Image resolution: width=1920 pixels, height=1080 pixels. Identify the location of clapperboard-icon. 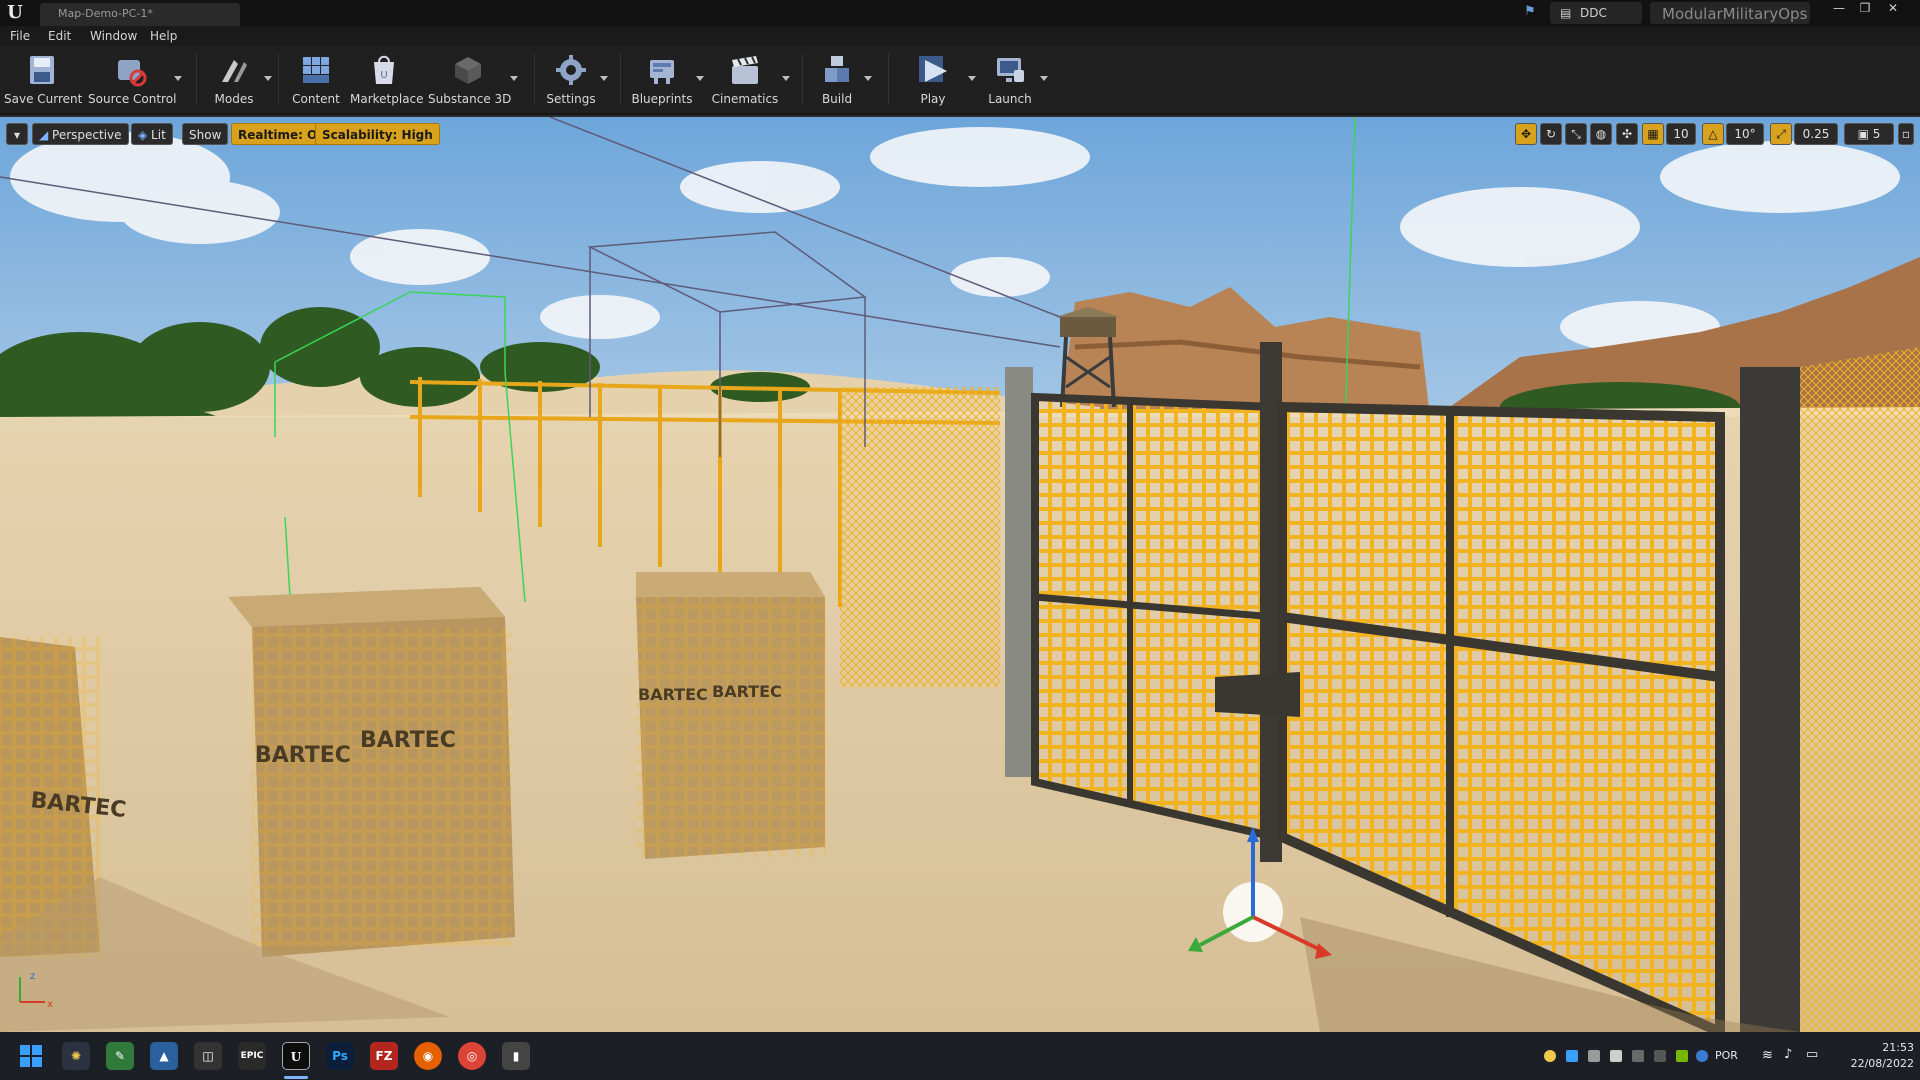
(745, 70).